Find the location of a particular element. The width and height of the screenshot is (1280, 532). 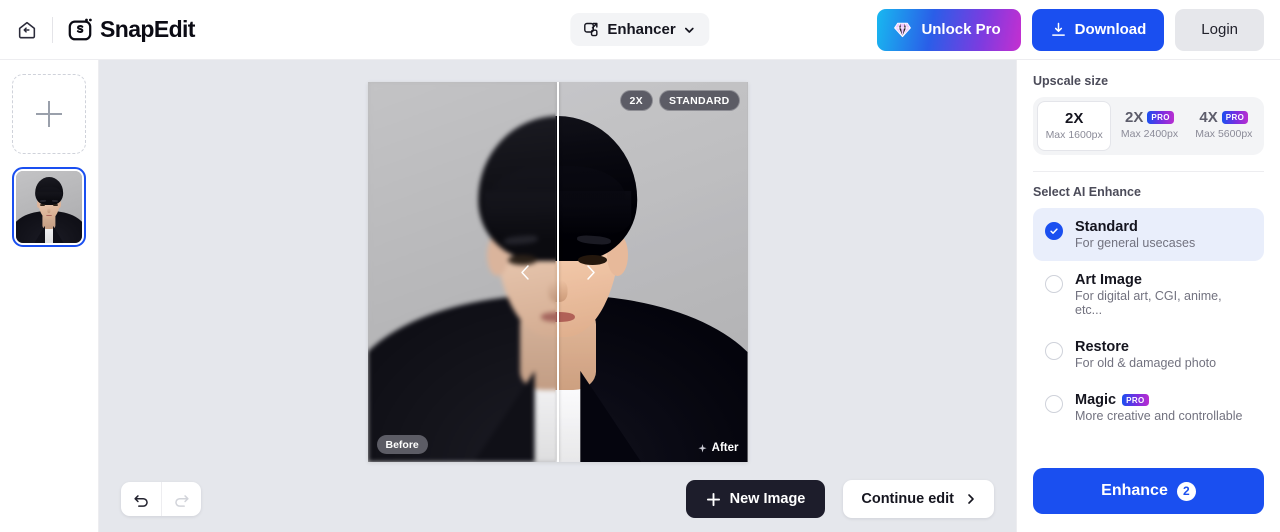

chevron-down-icon is located at coordinates (690, 30).